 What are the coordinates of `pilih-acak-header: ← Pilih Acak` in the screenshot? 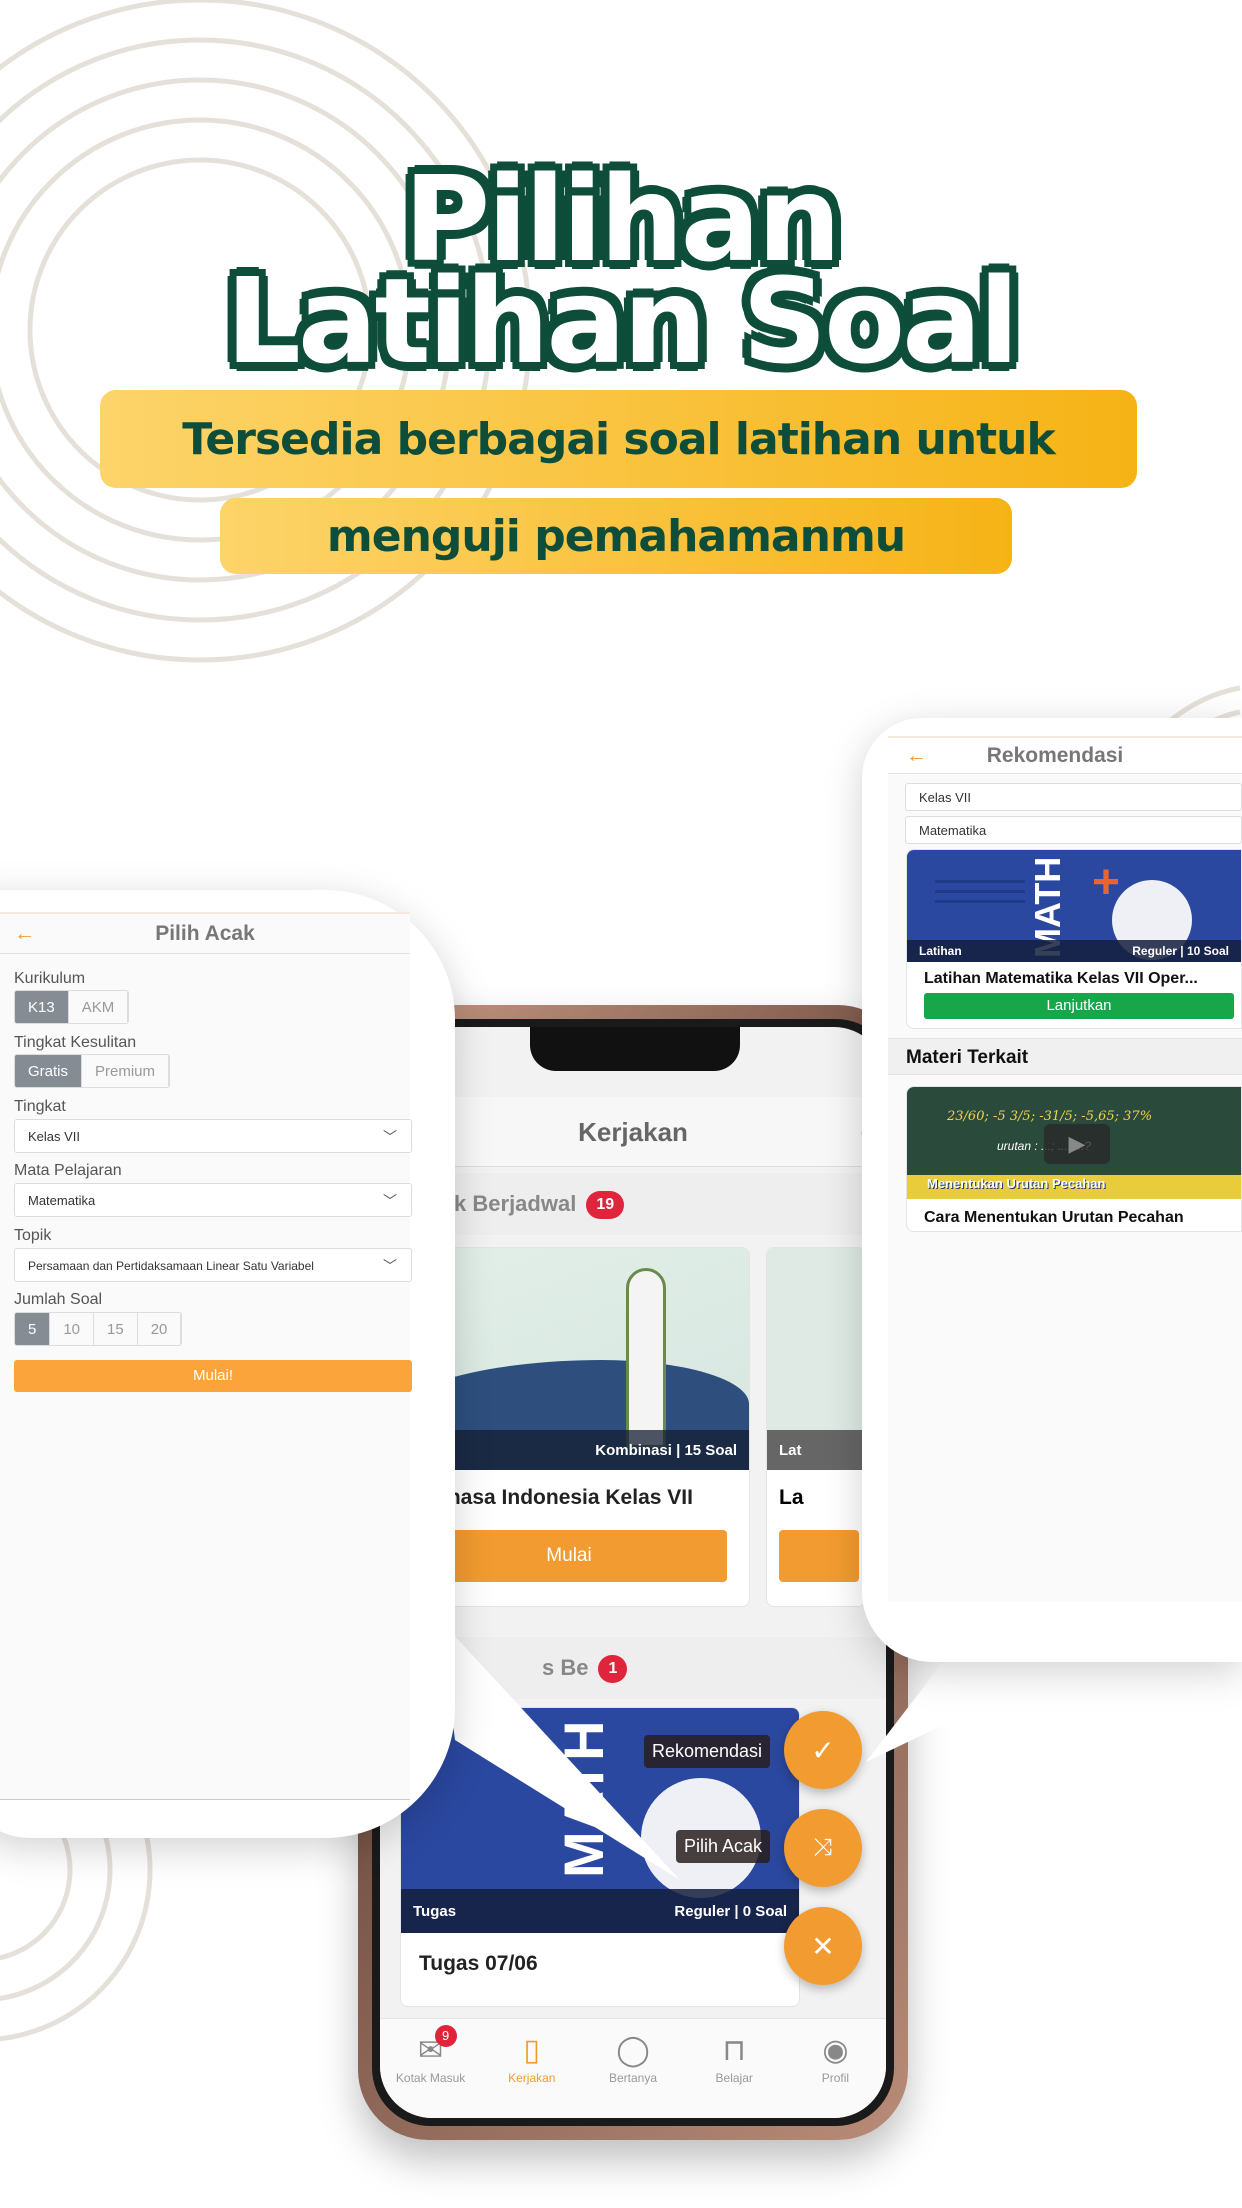 It's located at (205, 934).